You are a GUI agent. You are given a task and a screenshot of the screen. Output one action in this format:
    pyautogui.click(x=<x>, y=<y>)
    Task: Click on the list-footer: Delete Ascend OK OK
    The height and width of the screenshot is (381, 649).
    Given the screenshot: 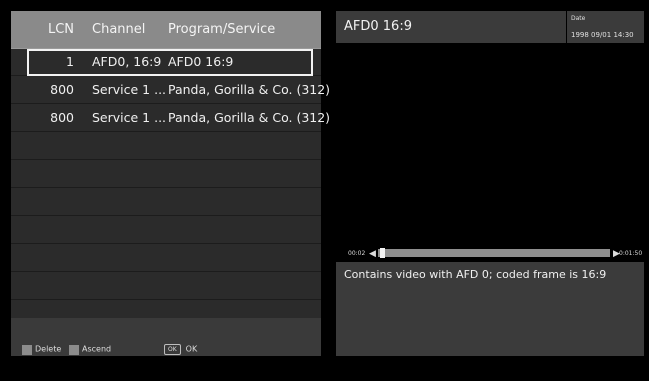 What is the action you would take?
    pyautogui.click(x=166, y=337)
    